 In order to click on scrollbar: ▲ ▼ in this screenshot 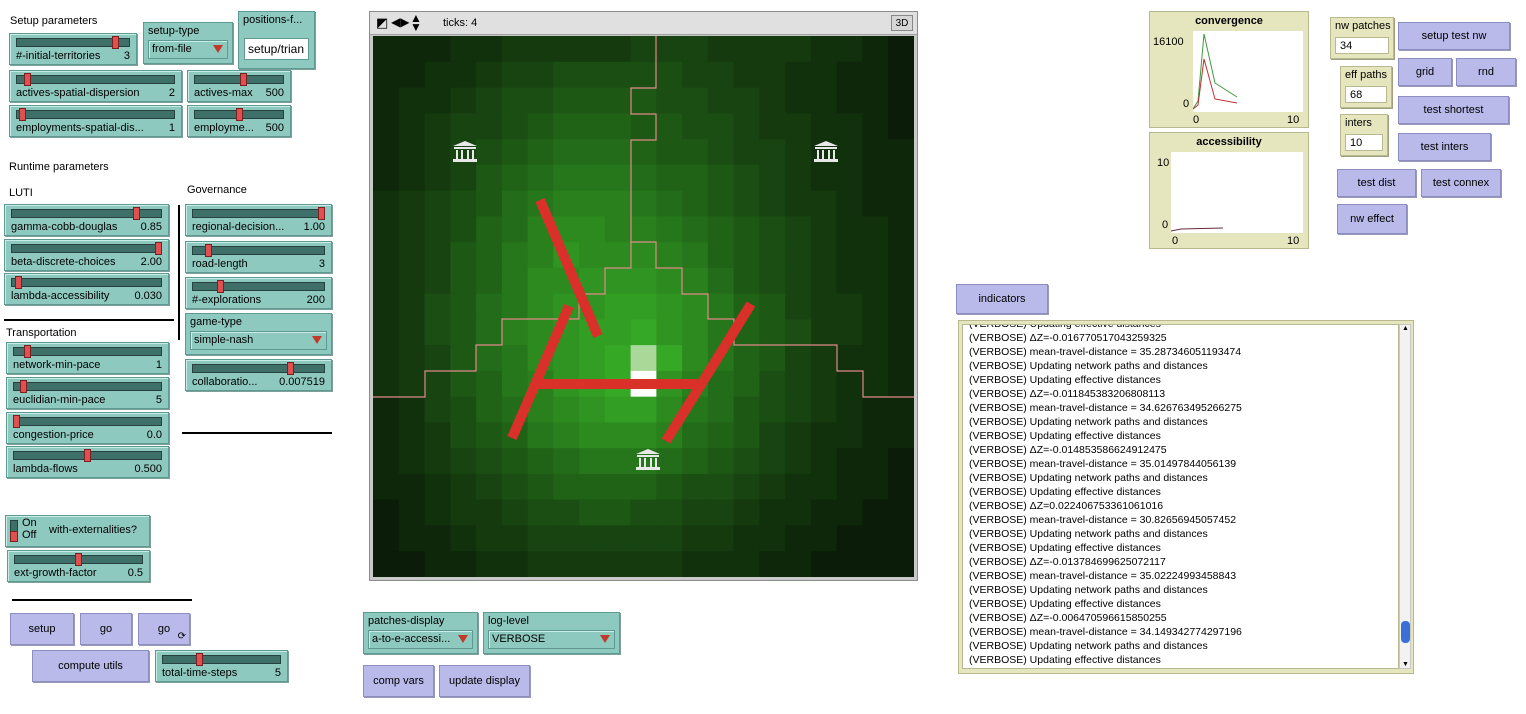, I will do `click(1405, 496)`.